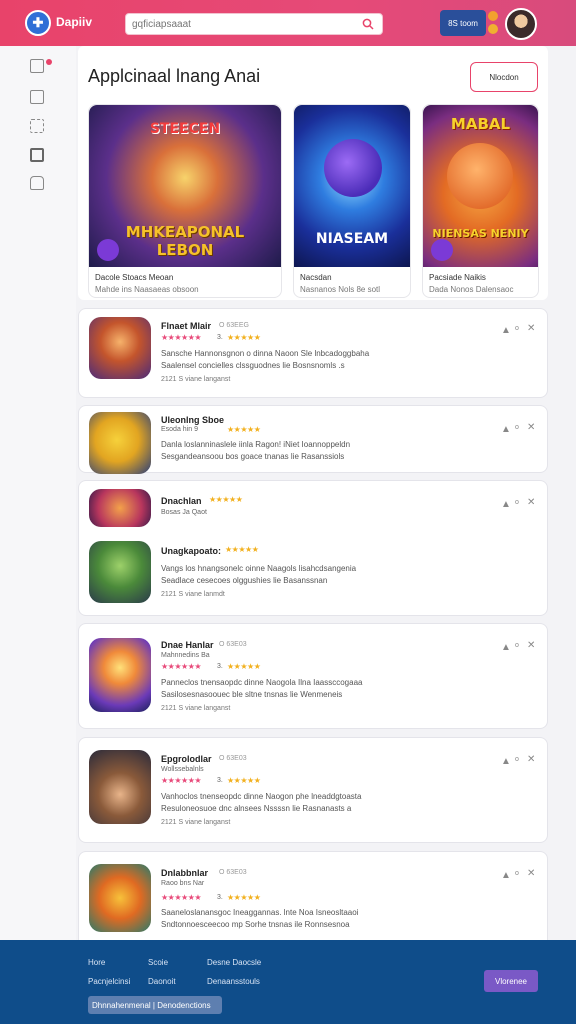 The image size is (576, 1024). What do you see at coordinates (186, 326) in the screenshot?
I see `app-name: Flnaet Mlair` at bounding box center [186, 326].